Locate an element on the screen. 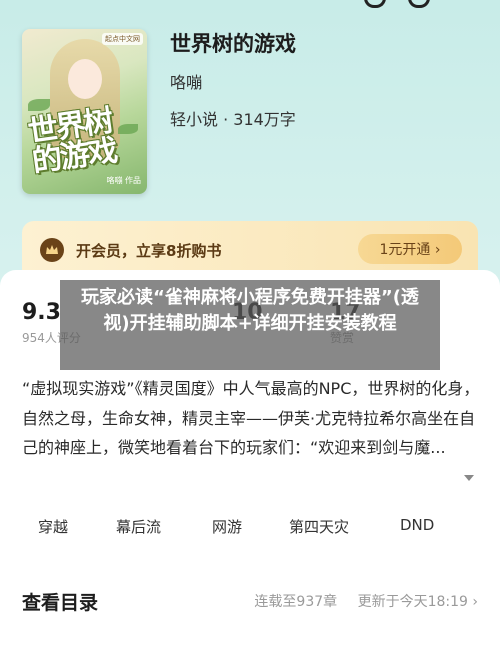 The width and height of the screenshot is (500, 652). book-cover: 起点中文网 世界树 的游戏 咯嘣 作品 is located at coordinates (84, 111).